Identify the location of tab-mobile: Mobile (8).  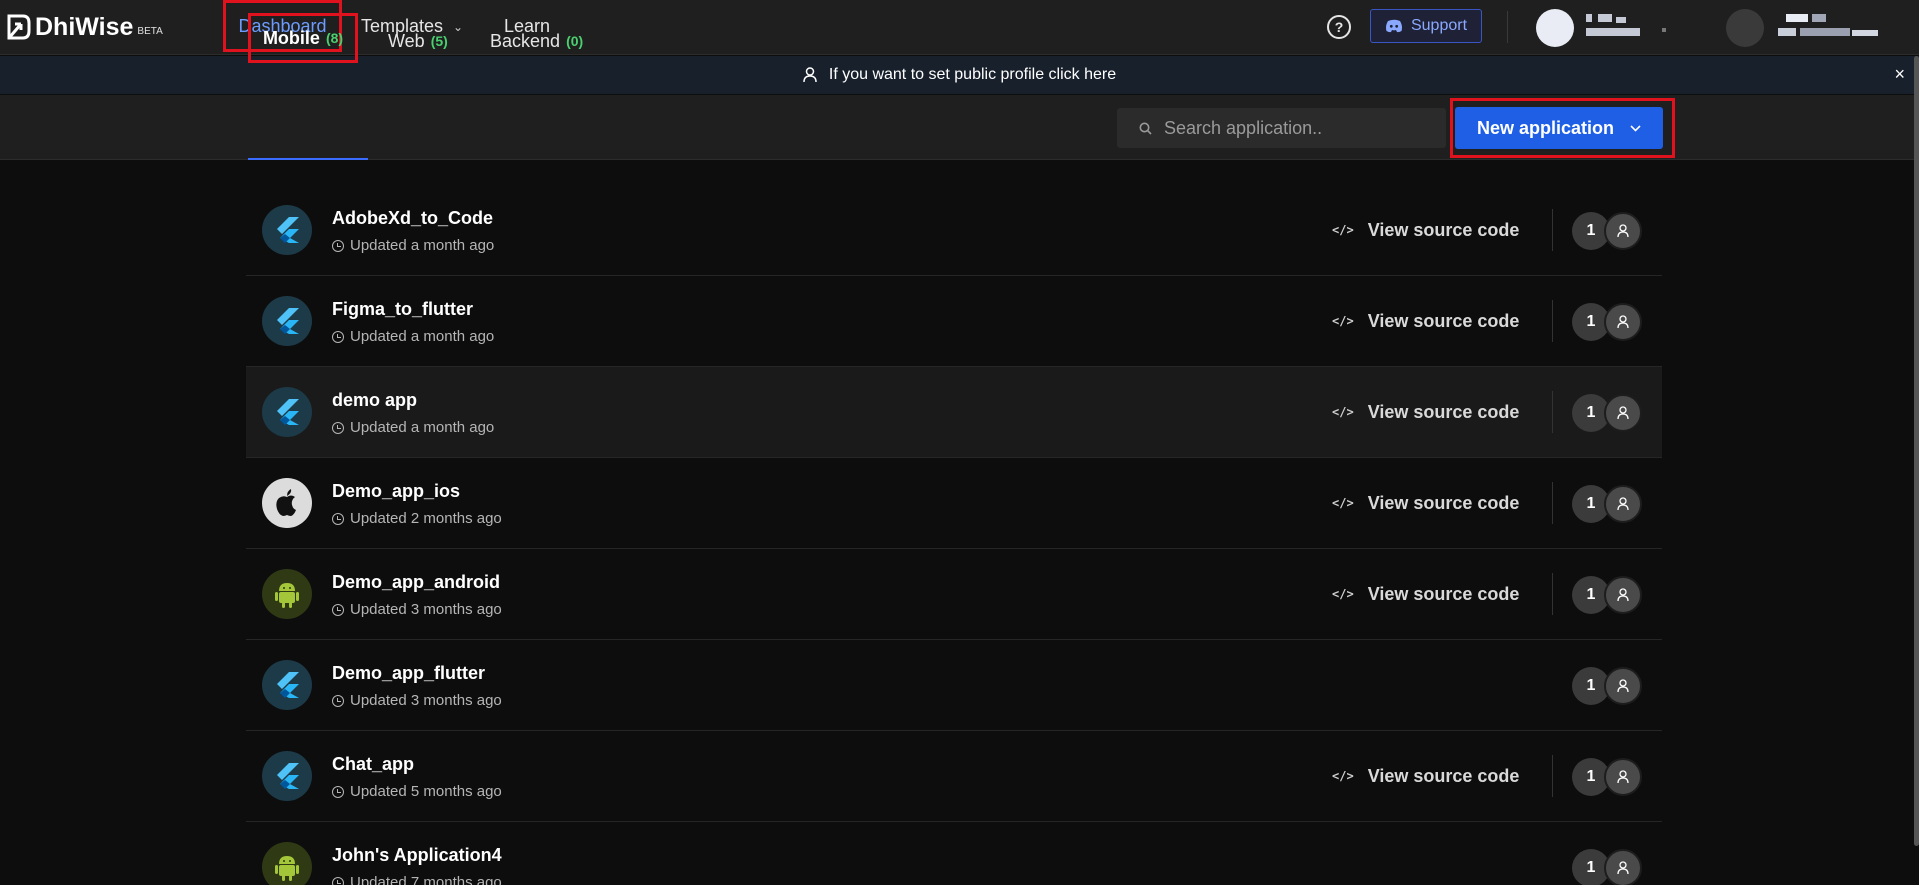
(303, 38).